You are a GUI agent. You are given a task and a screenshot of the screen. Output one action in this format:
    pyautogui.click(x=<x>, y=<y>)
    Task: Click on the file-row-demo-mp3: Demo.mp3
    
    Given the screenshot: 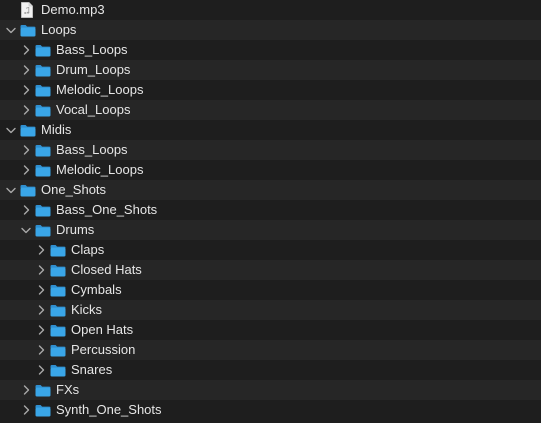 What is the action you would take?
    pyautogui.click(x=270, y=10)
    